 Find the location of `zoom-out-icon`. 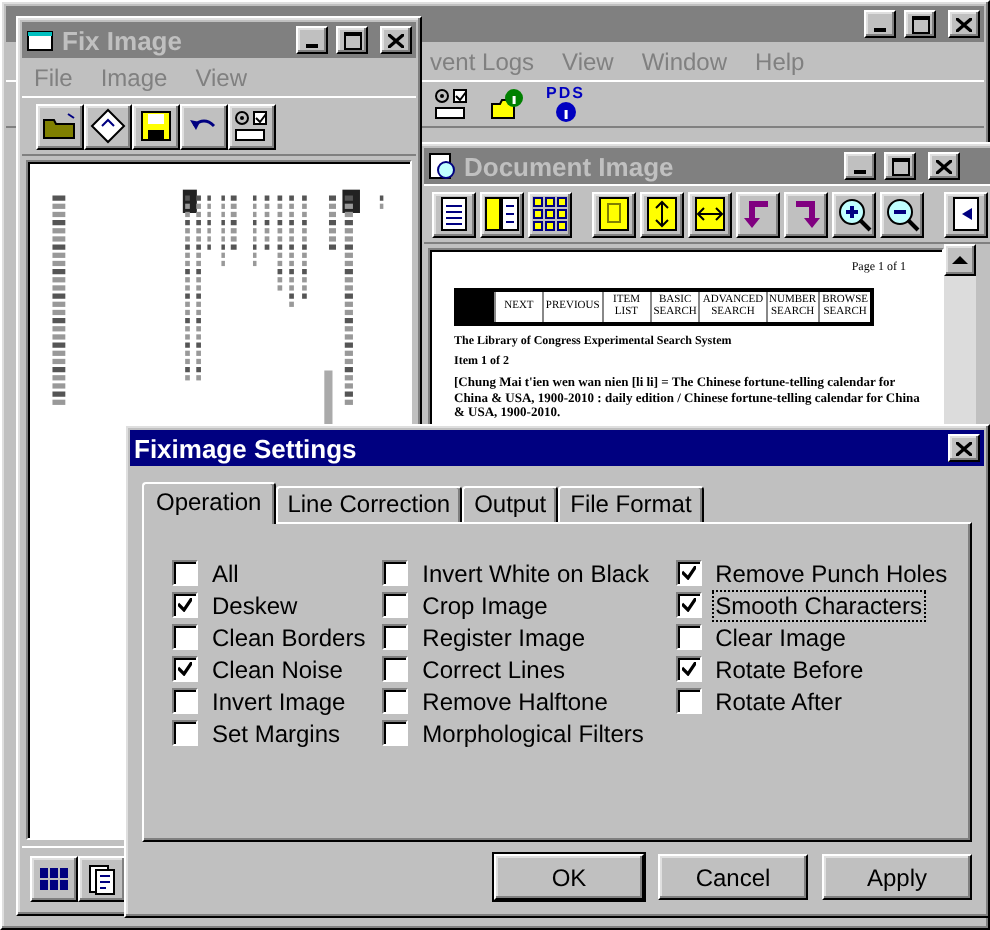

zoom-out-icon is located at coordinates (902, 214).